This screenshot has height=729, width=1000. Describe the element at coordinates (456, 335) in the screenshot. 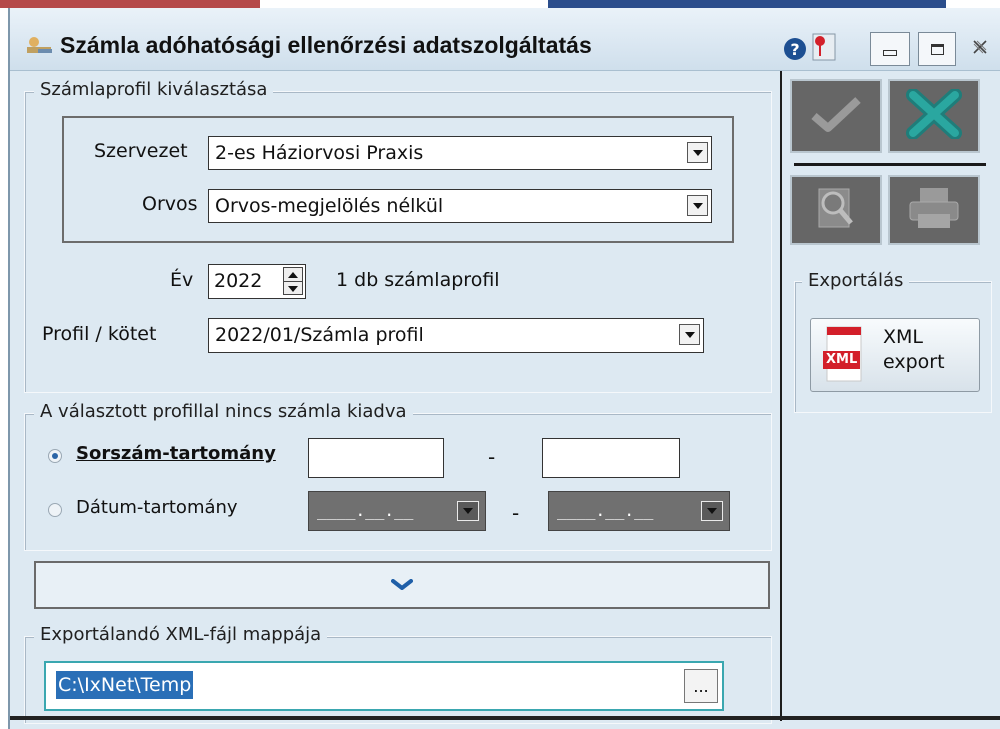

I see `kotet-select: 2022/01/Számla profil` at that location.